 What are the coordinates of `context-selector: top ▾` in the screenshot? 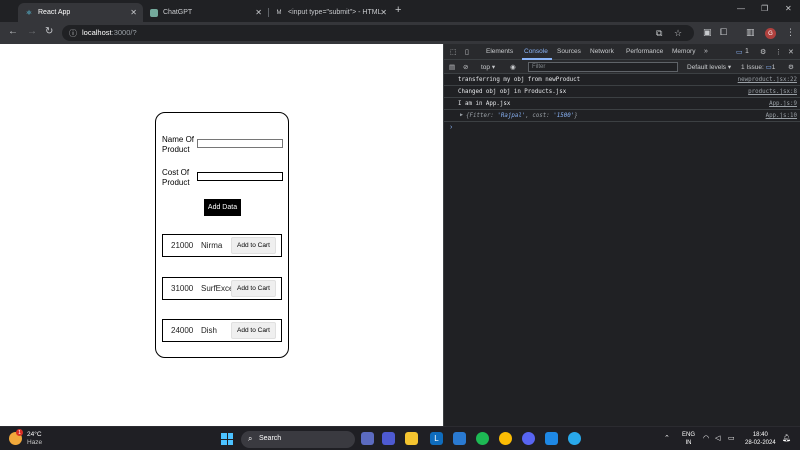 It's located at (488, 67).